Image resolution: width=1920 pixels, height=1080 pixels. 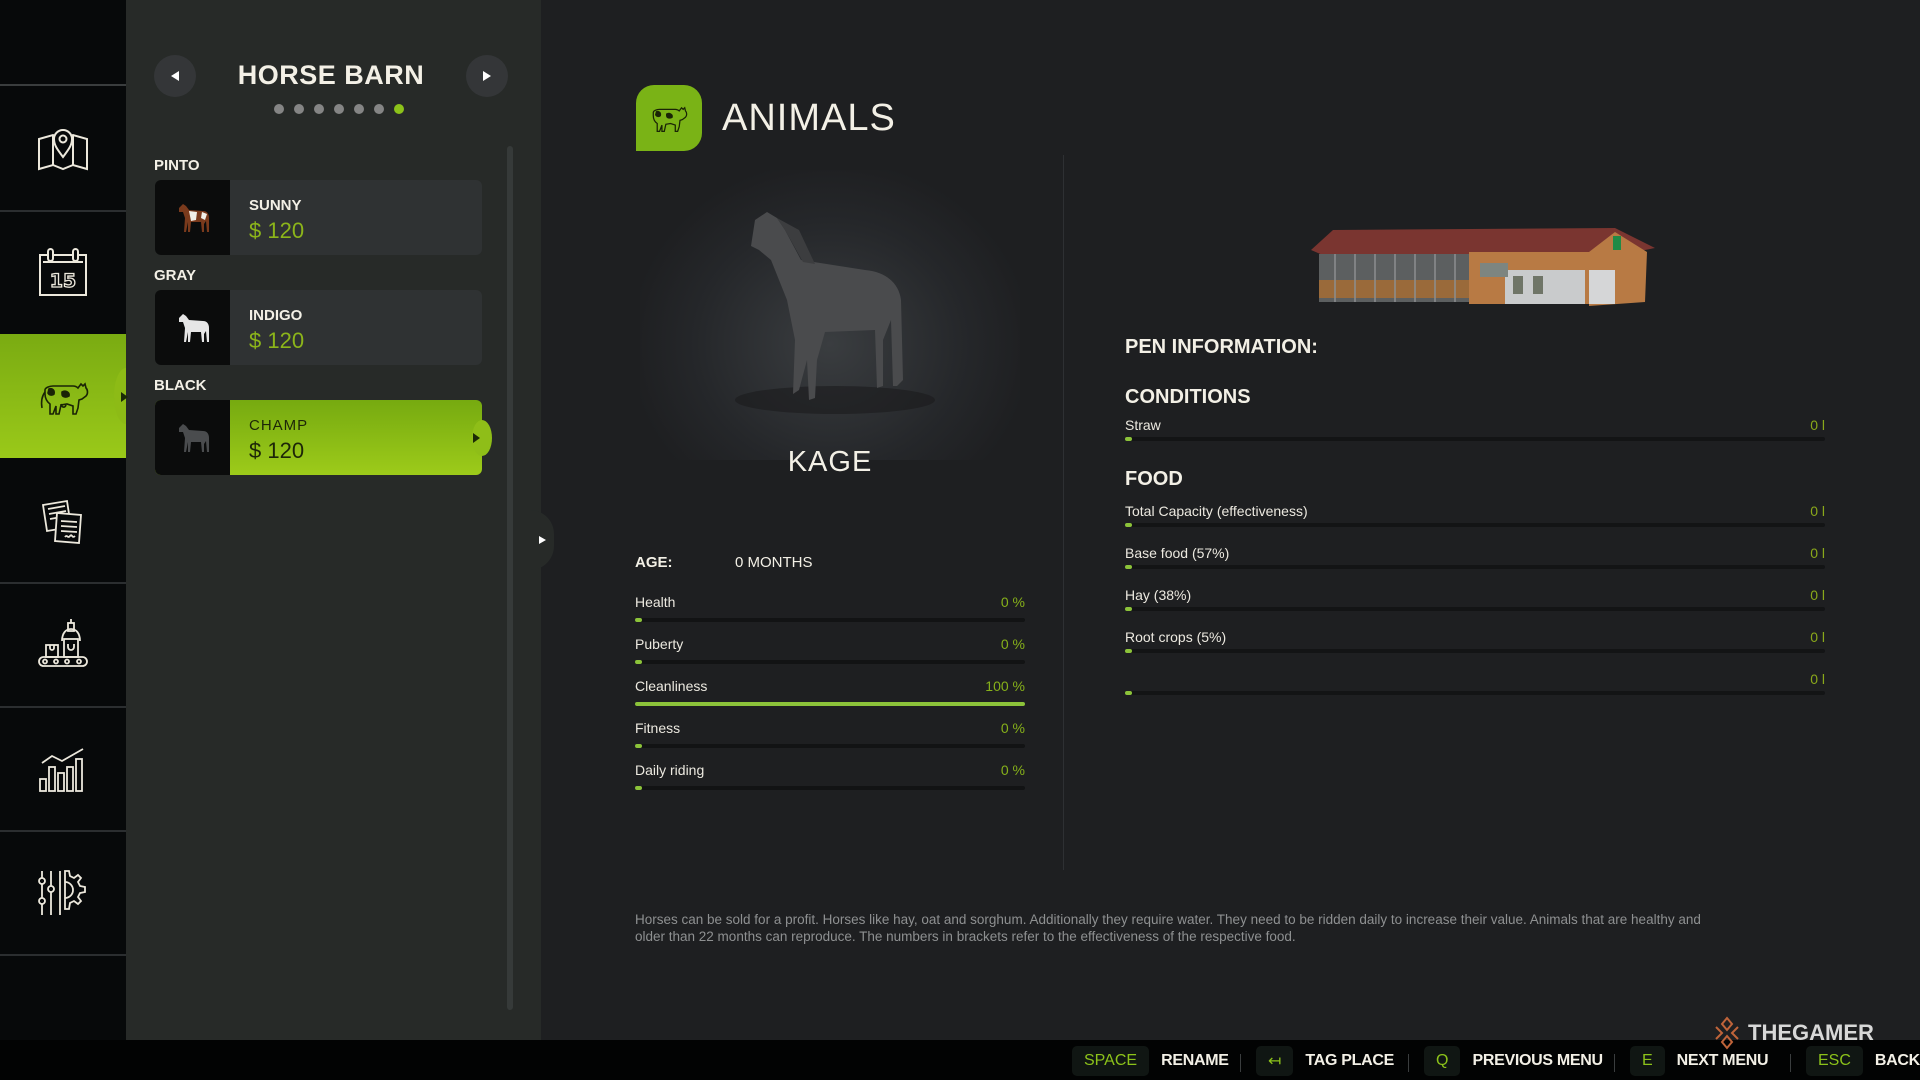 What do you see at coordinates (1111, 1061) in the screenshot?
I see `key-badge: SPACE` at bounding box center [1111, 1061].